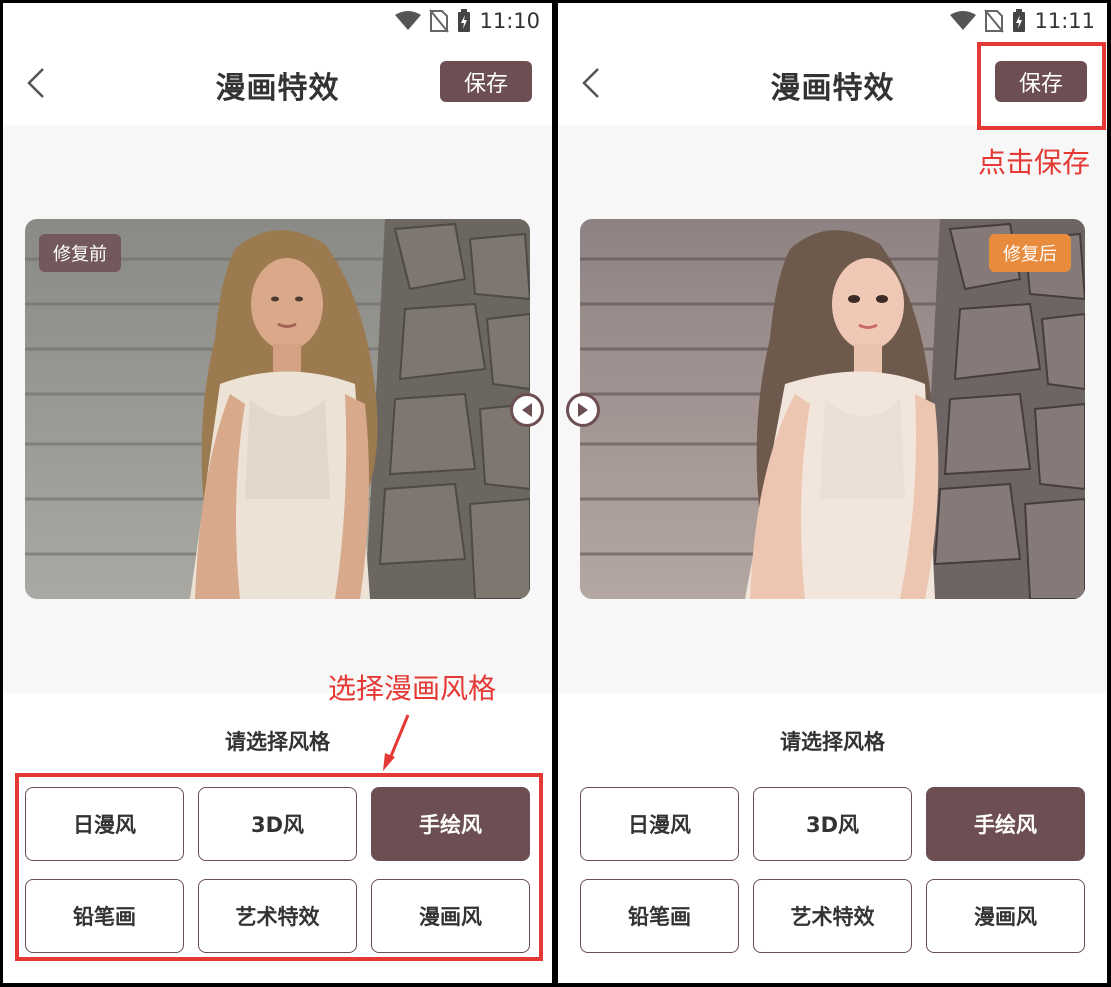  What do you see at coordinates (832, 916) in the screenshot?
I see `style-option-art-effect: 艺术特效` at bounding box center [832, 916].